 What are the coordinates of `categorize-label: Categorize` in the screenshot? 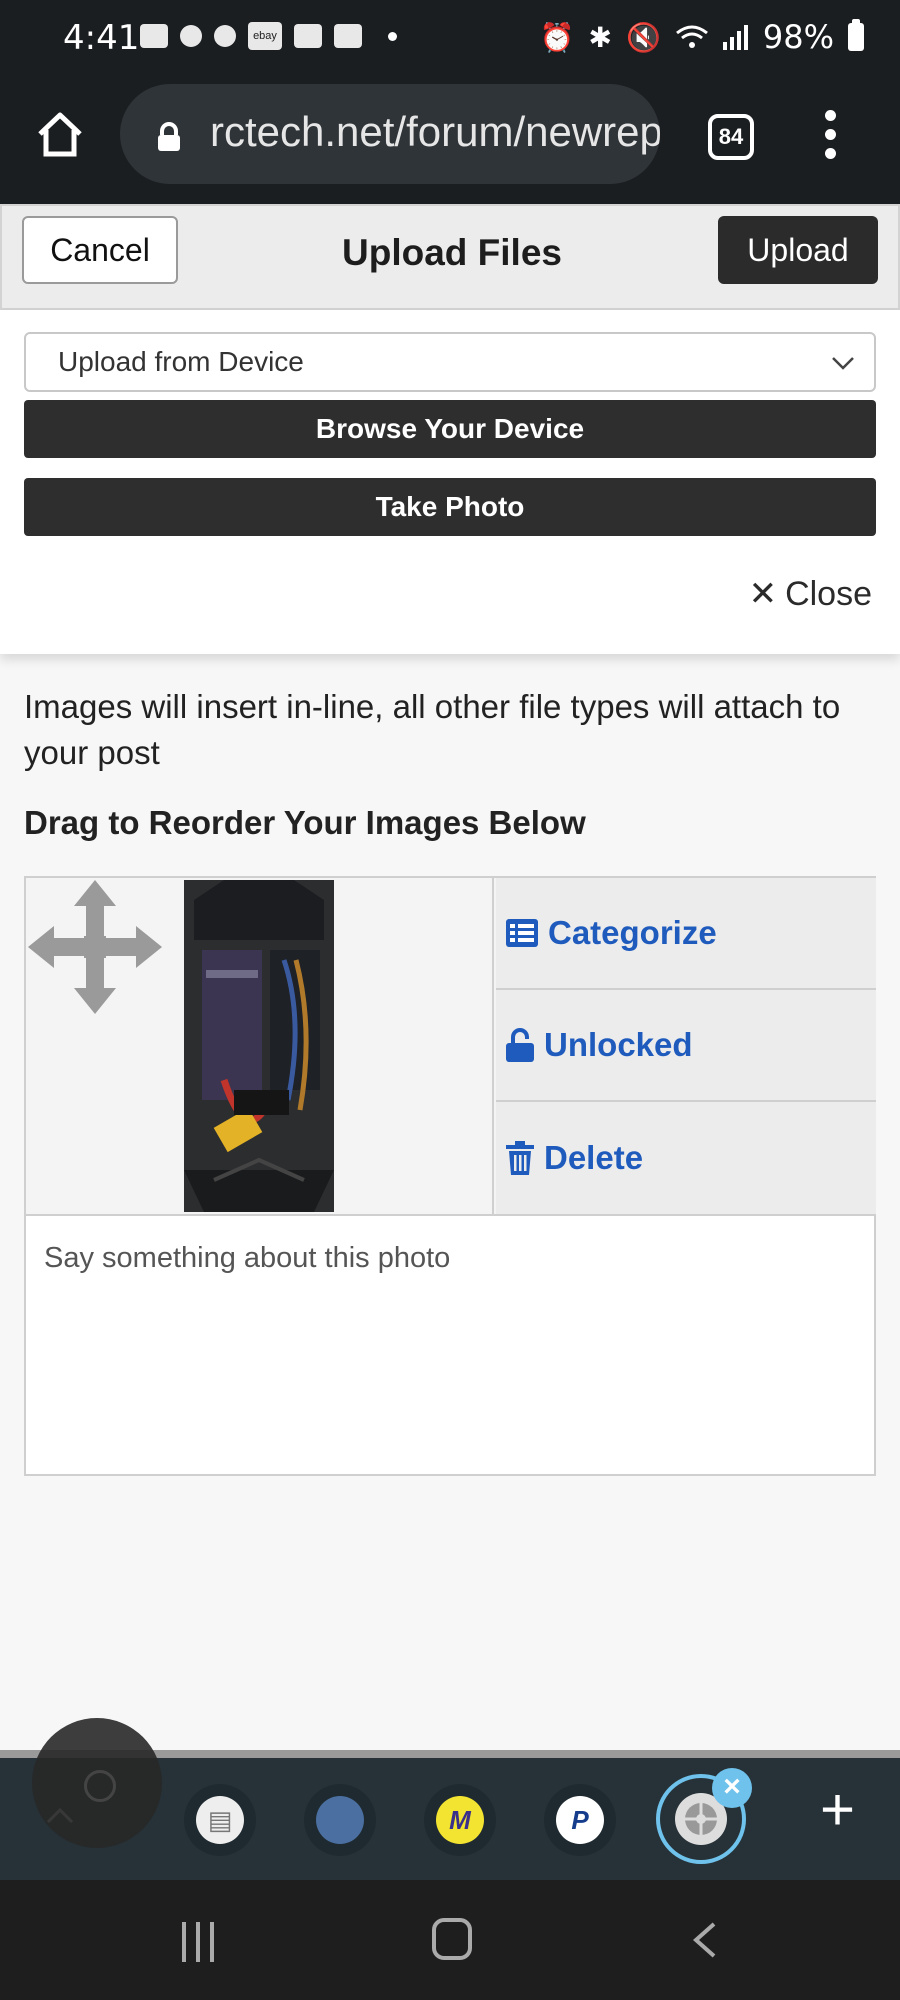 It's located at (632, 932).